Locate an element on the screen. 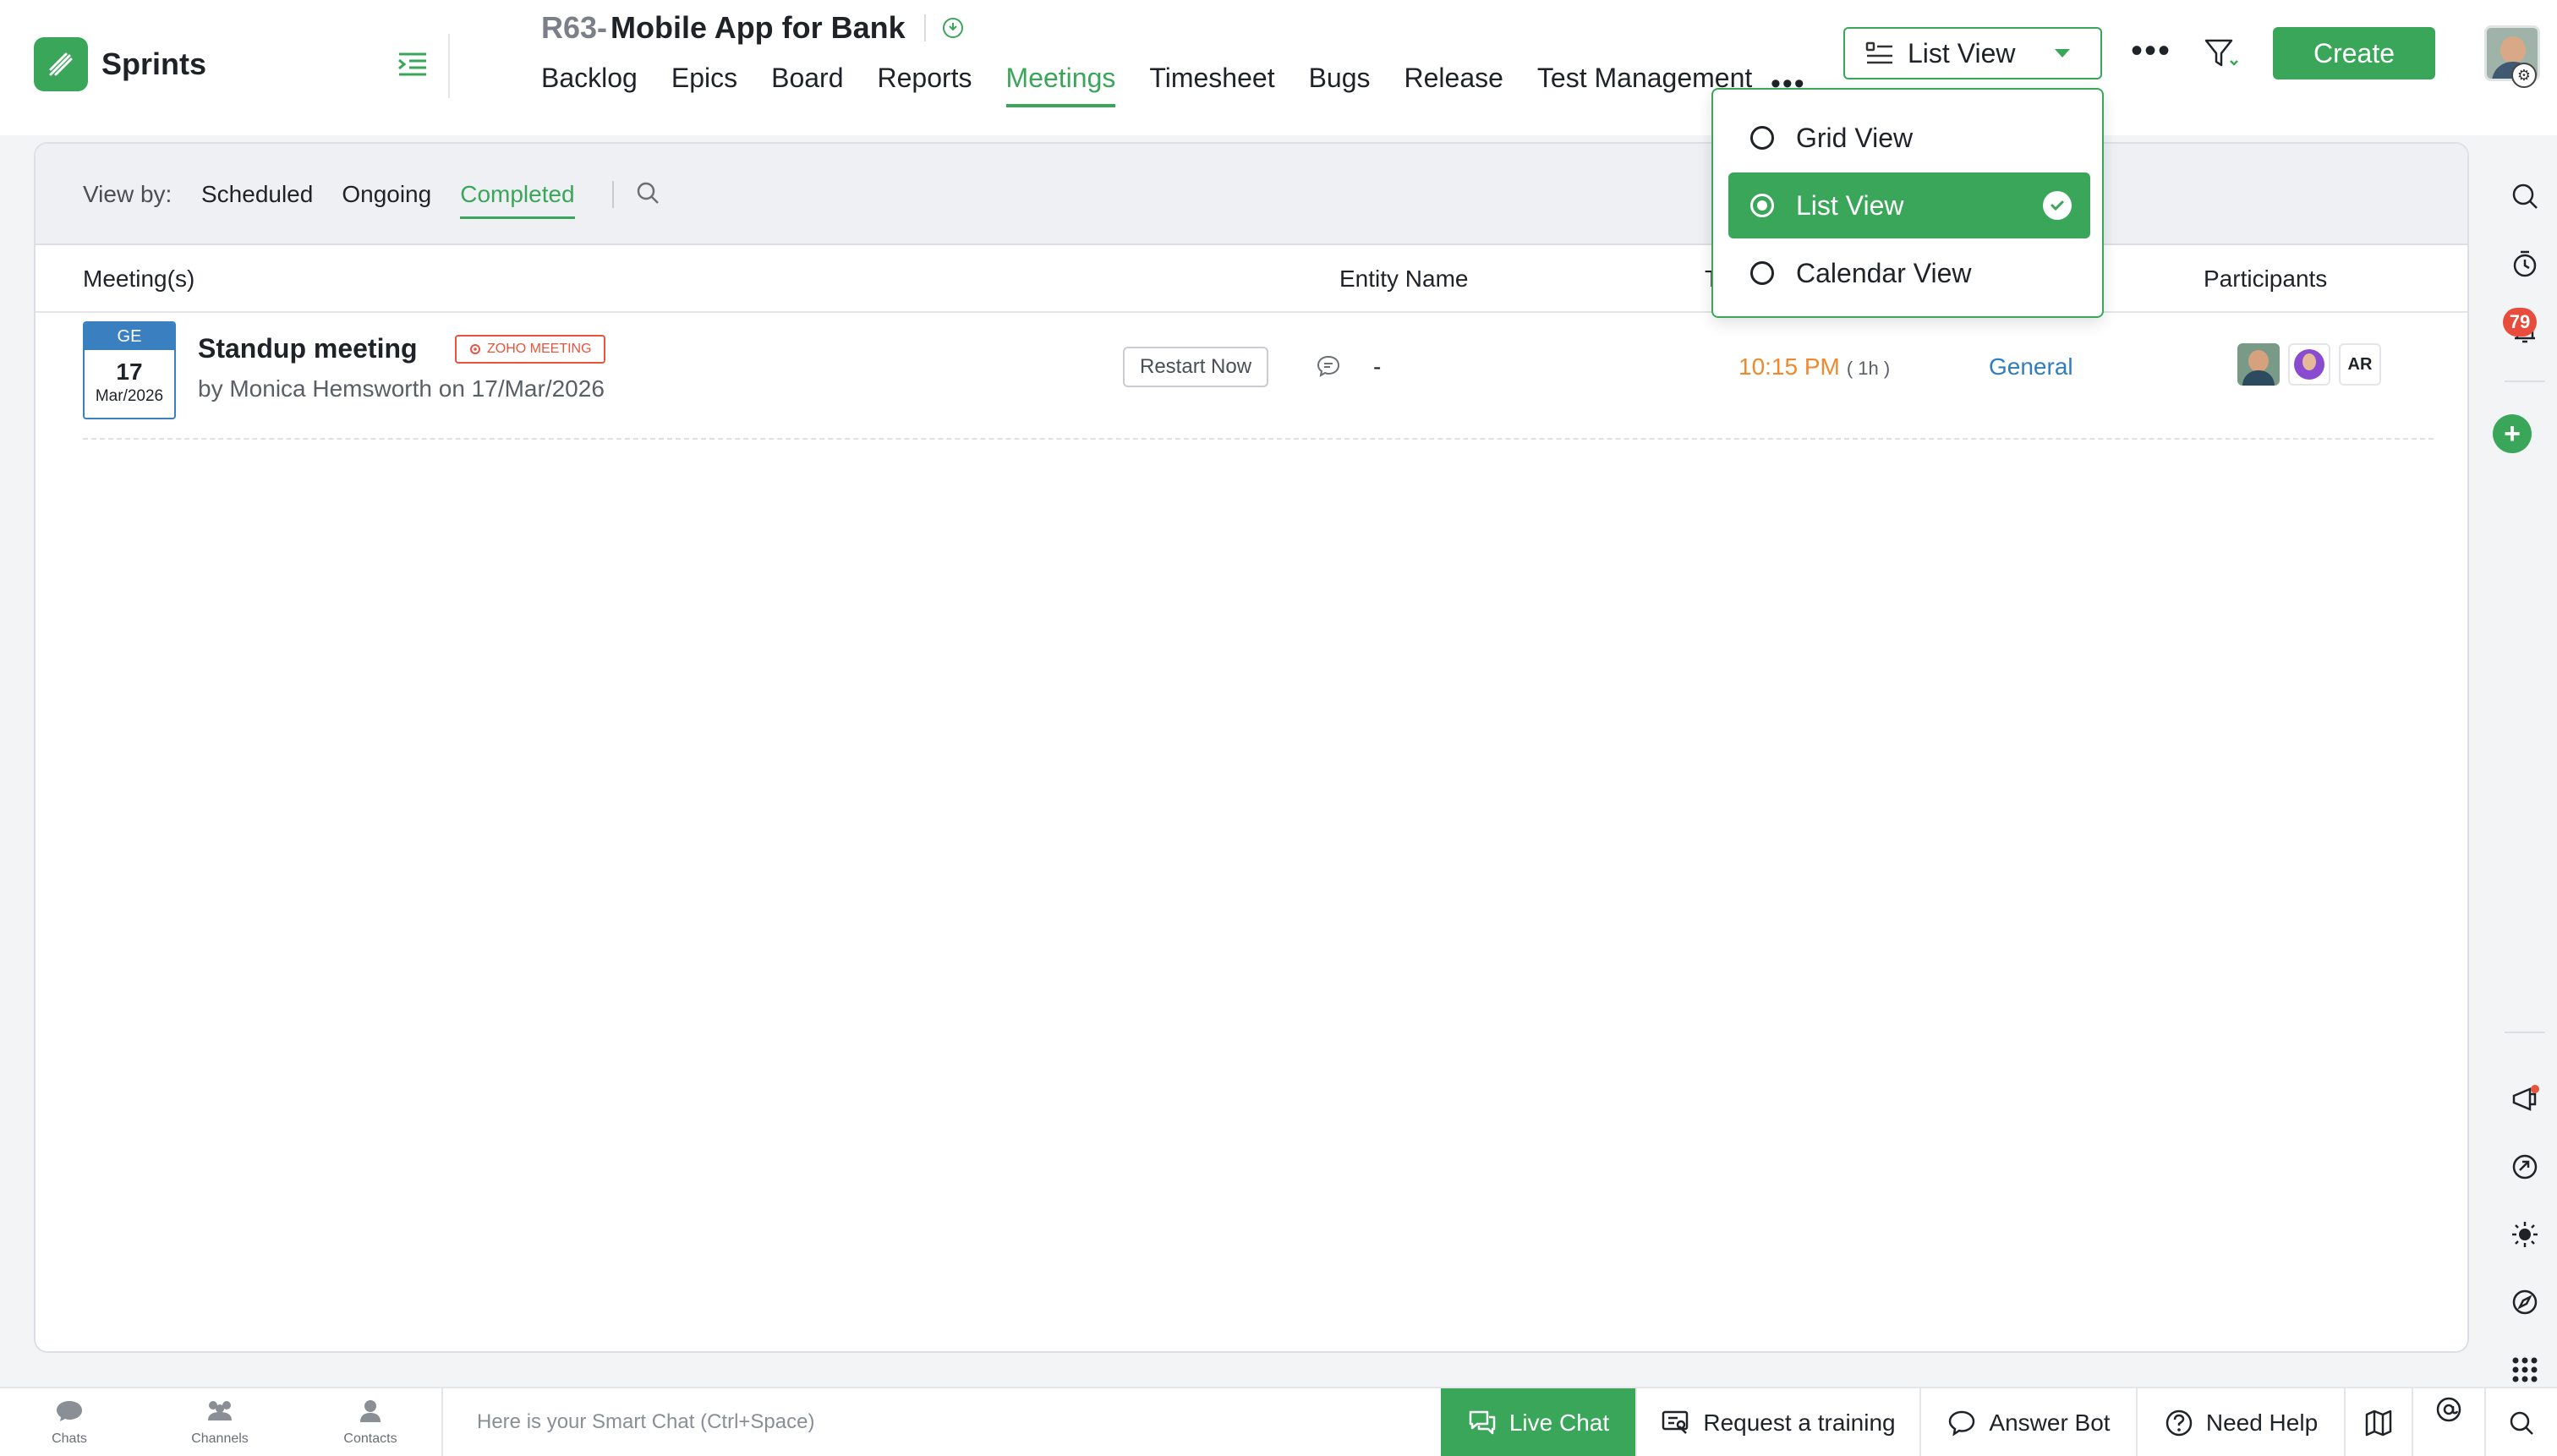  gear-icon is located at coordinates (475, 349).